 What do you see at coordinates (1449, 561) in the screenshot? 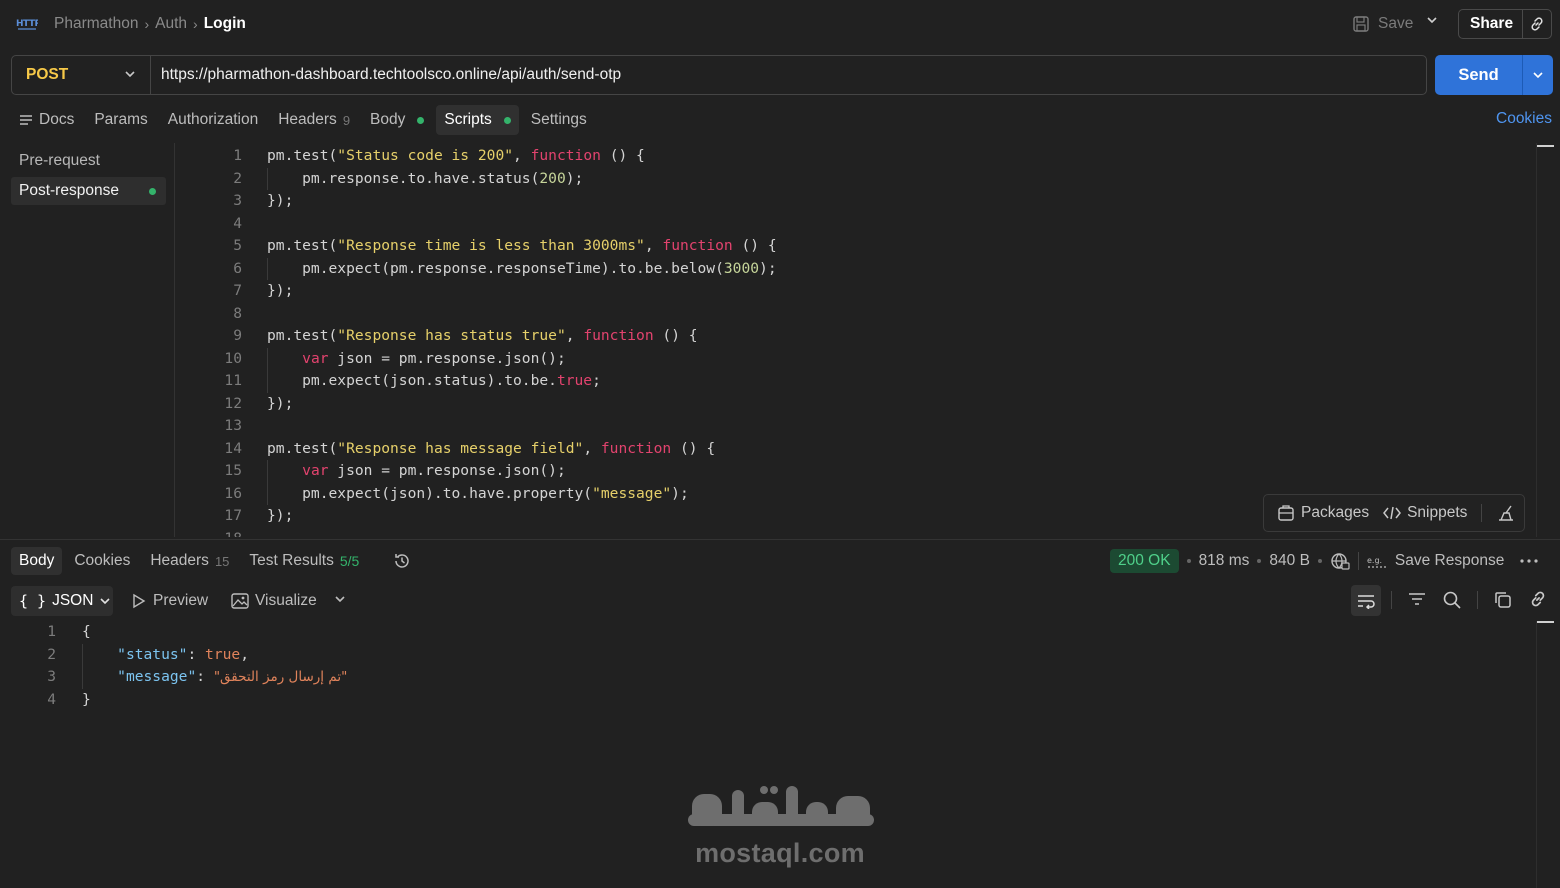
I see `save-response-button: Save Response` at bounding box center [1449, 561].